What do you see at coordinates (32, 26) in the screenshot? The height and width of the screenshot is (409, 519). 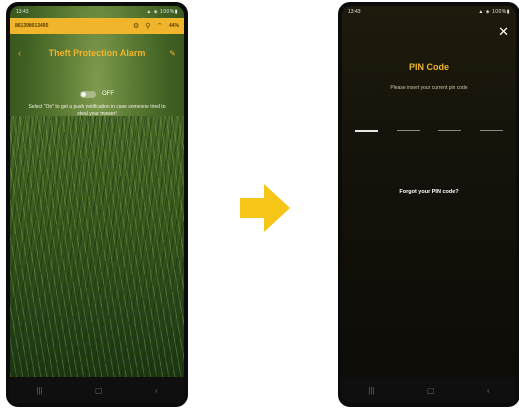 I see `device-id: 861398013495` at bounding box center [32, 26].